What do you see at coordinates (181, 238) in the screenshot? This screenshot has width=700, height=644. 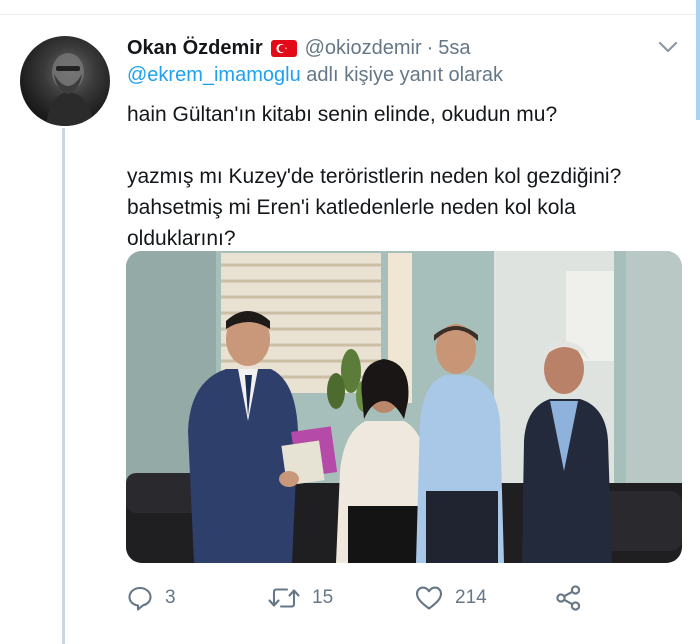 I see `tweet-text-line: olduklarını?` at bounding box center [181, 238].